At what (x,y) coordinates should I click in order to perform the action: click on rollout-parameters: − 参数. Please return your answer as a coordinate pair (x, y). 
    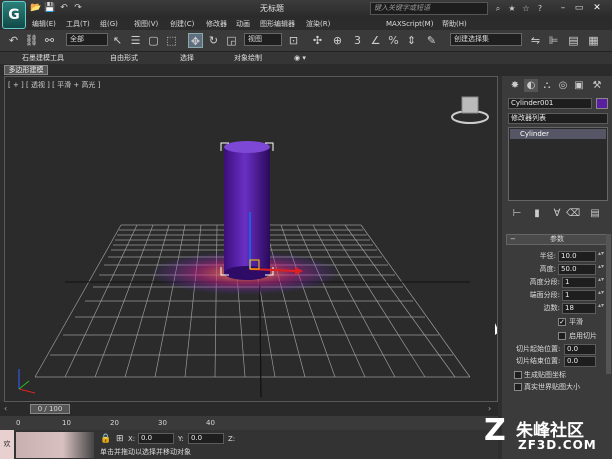
    Looking at the image, I should click on (557, 239).